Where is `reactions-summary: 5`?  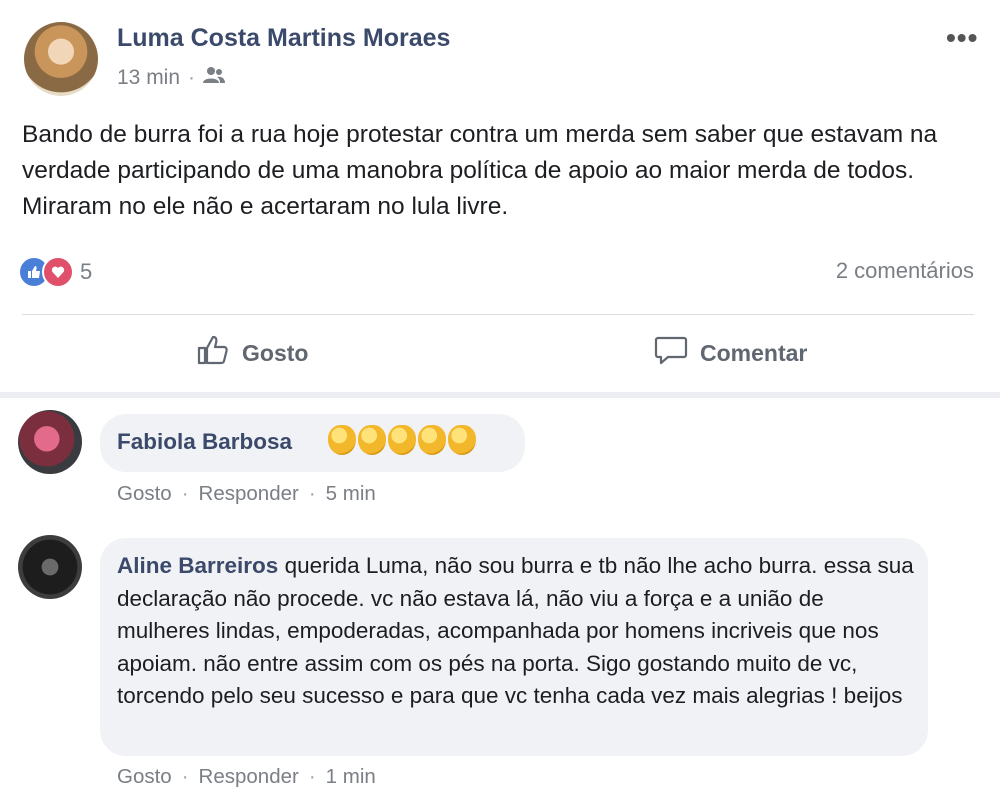
reactions-summary: 5 is located at coordinates (55, 272).